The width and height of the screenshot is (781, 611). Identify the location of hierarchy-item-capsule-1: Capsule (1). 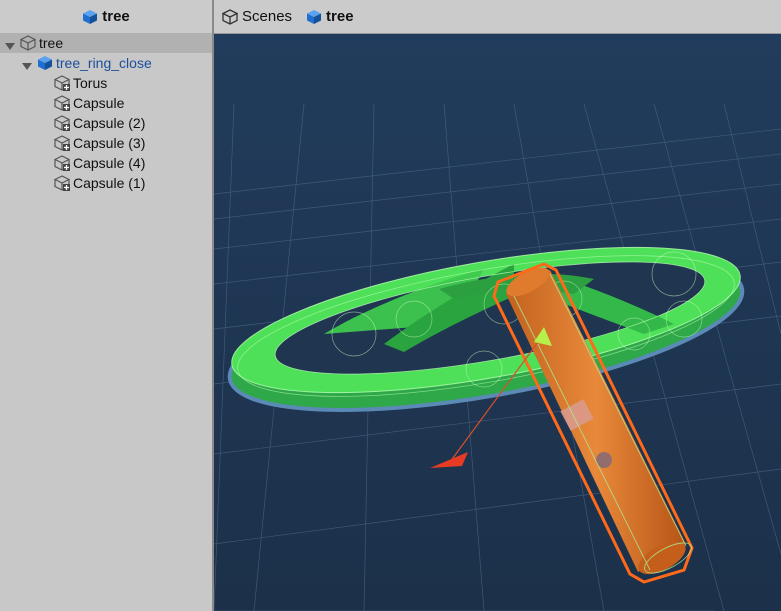
(106, 183).